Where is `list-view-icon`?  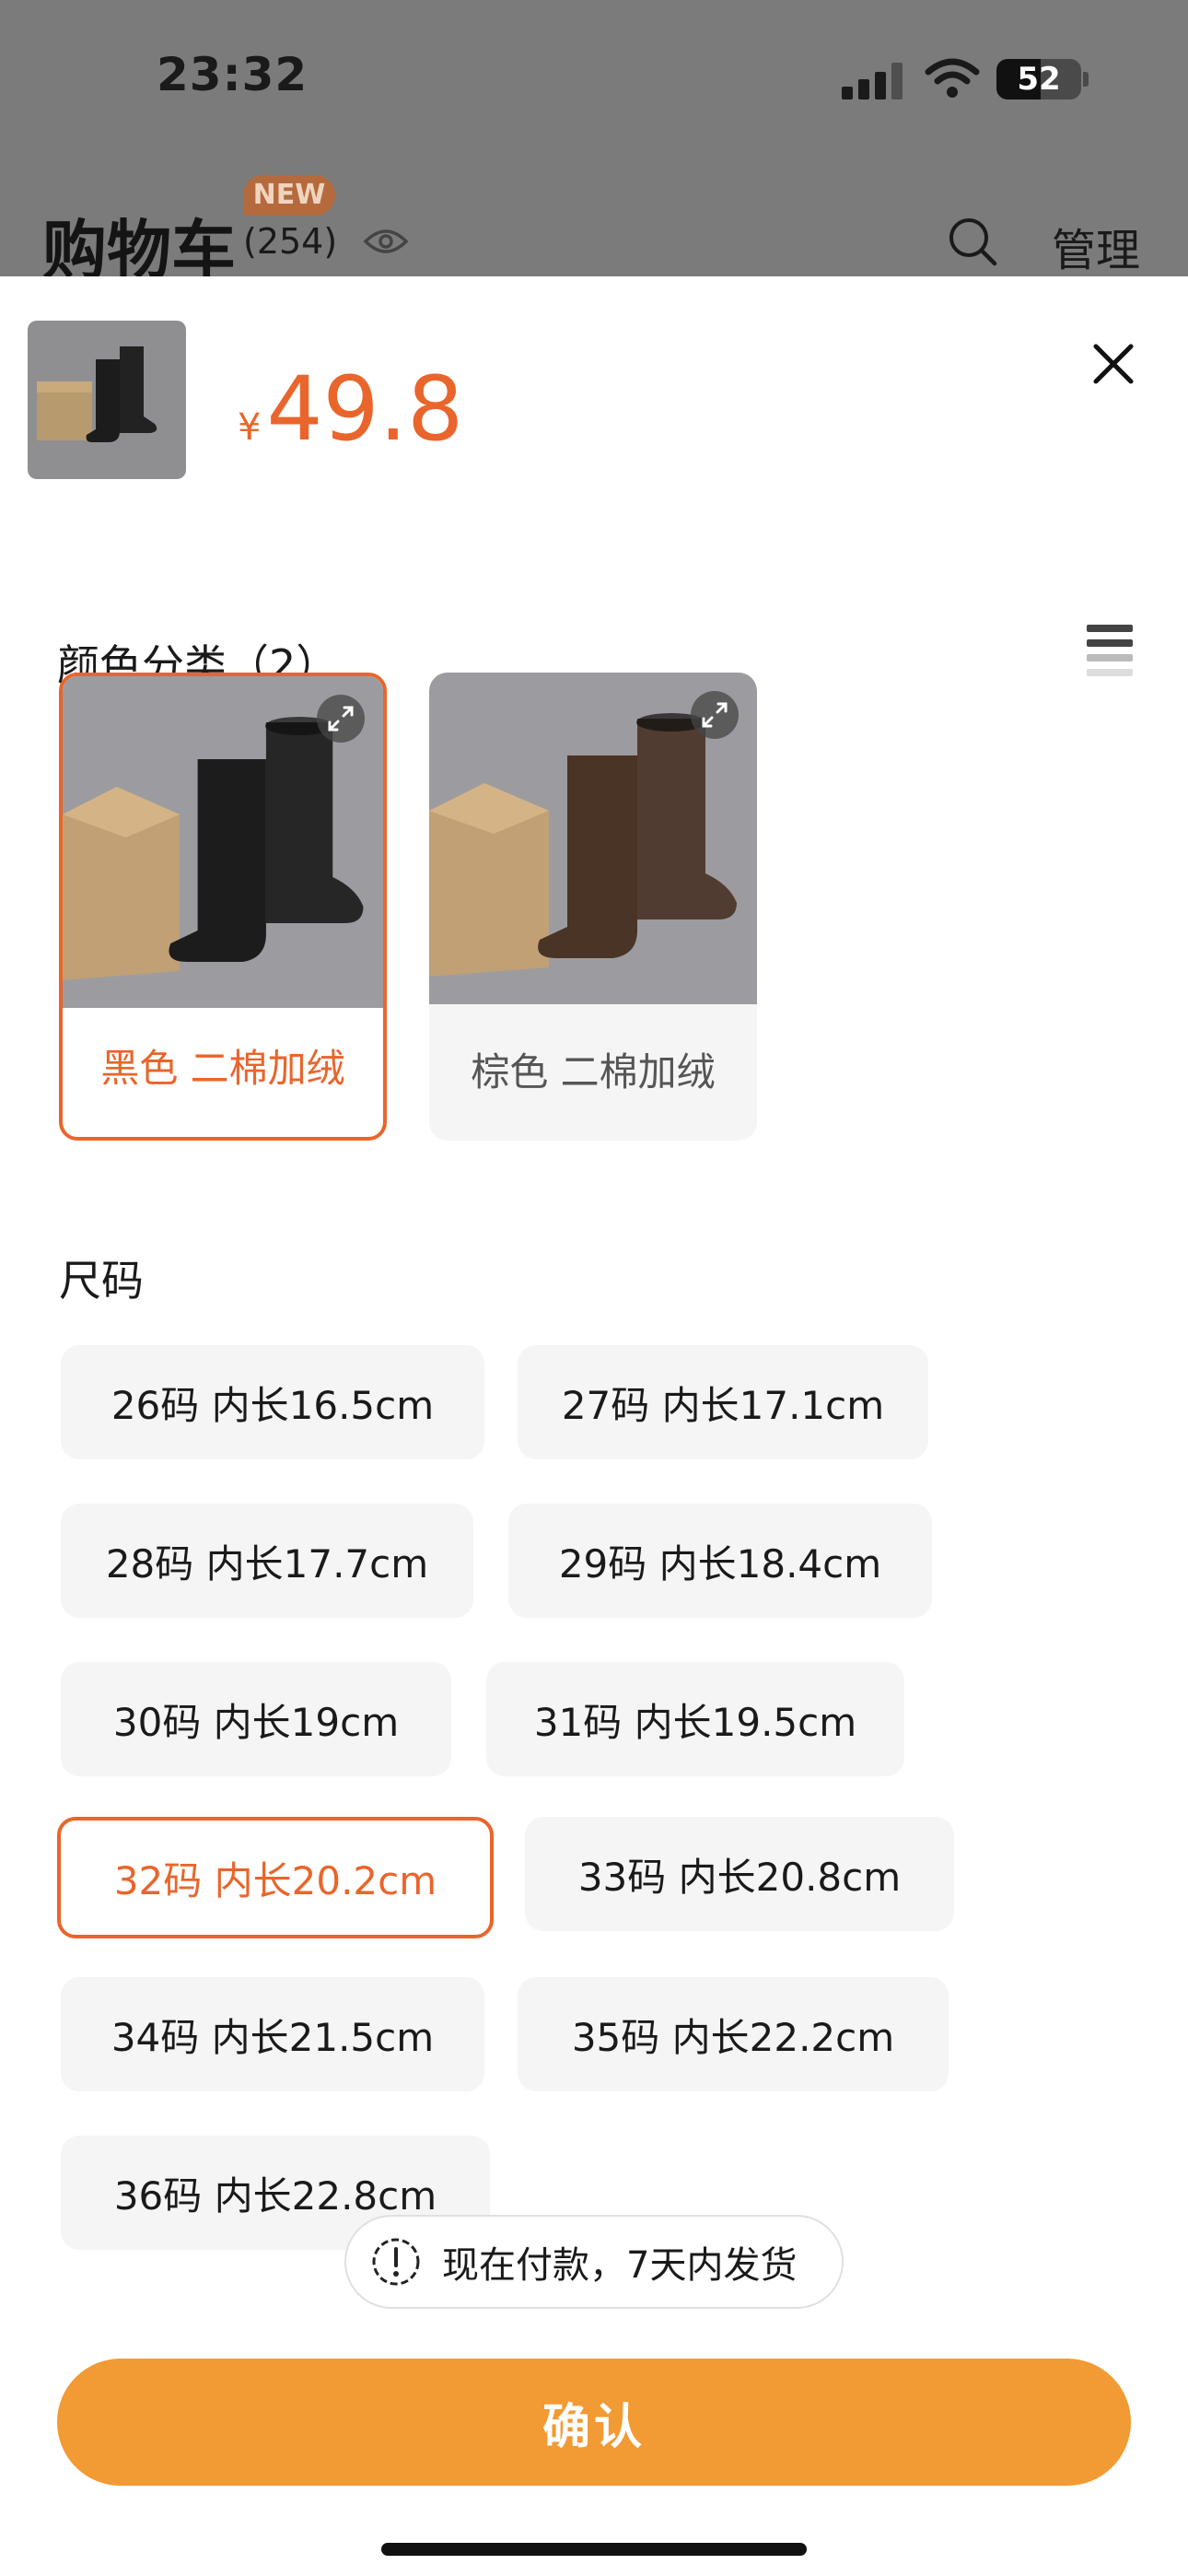 list-view-icon is located at coordinates (1110, 650).